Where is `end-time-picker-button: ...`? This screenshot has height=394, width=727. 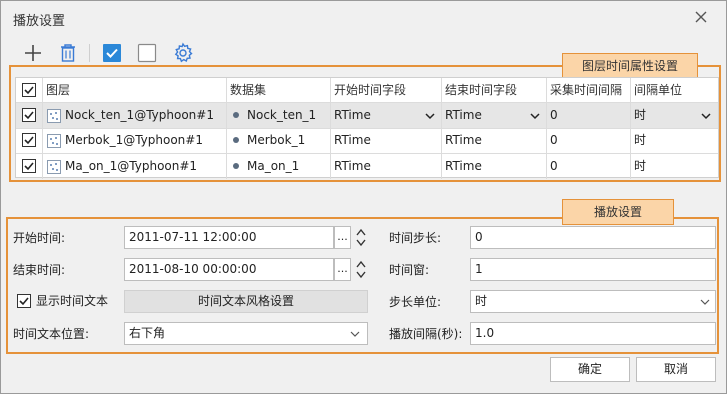 end-time-picker-button: ... is located at coordinates (342, 269).